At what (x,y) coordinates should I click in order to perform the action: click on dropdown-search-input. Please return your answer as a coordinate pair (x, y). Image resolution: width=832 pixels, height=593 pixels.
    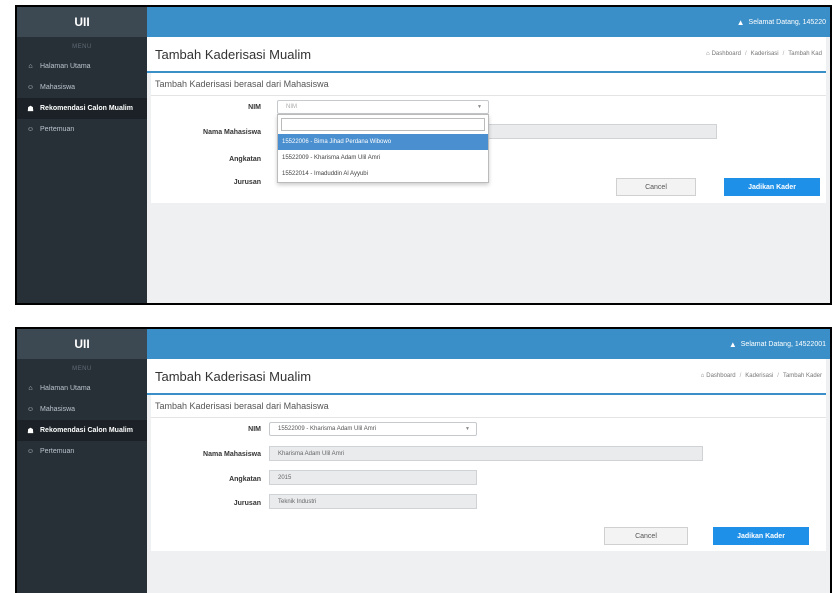
    Looking at the image, I should click on (383, 124).